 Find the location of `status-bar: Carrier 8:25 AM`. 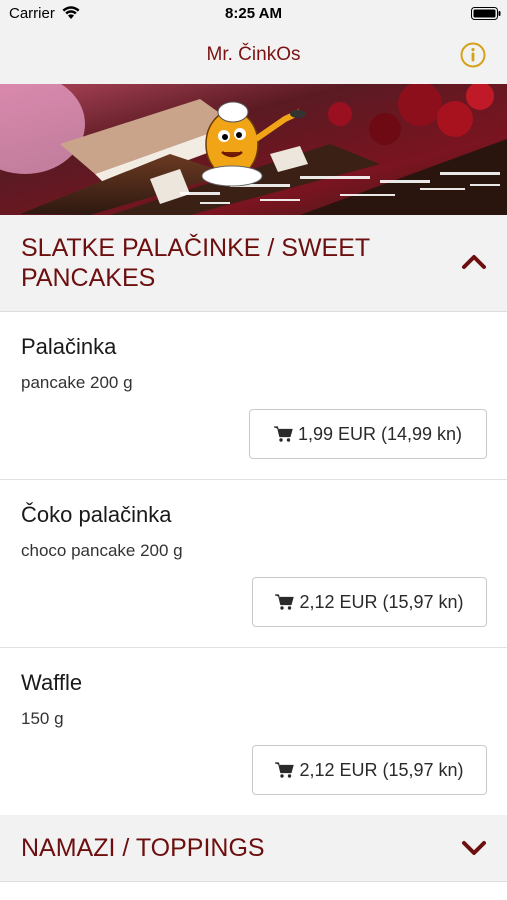

status-bar: Carrier 8:25 AM is located at coordinates (253, 13).